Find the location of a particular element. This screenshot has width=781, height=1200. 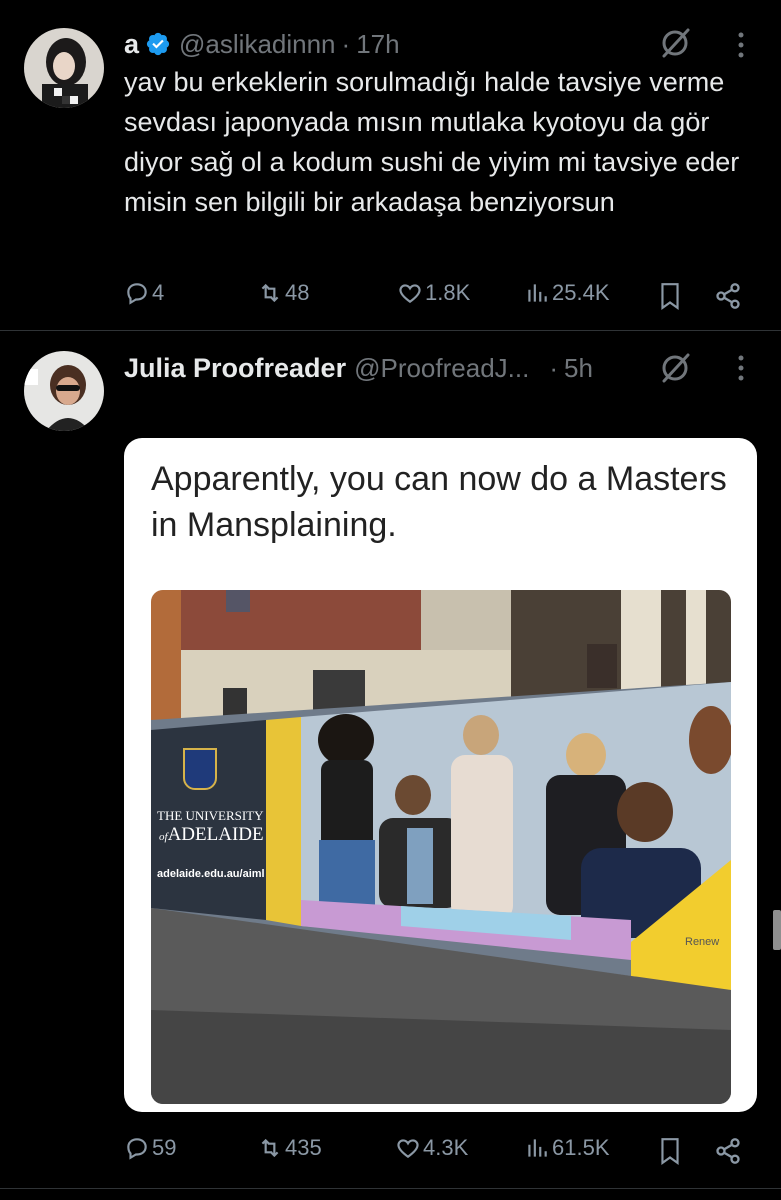

views-button: 25.4K is located at coordinates (567, 293).